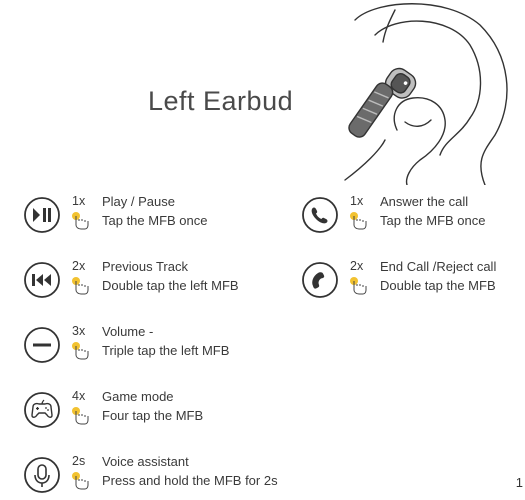 This screenshot has width=525, height=500. What do you see at coordinates (42, 345) in the screenshot?
I see `volume-down-icon` at bounding box center [42, 345].